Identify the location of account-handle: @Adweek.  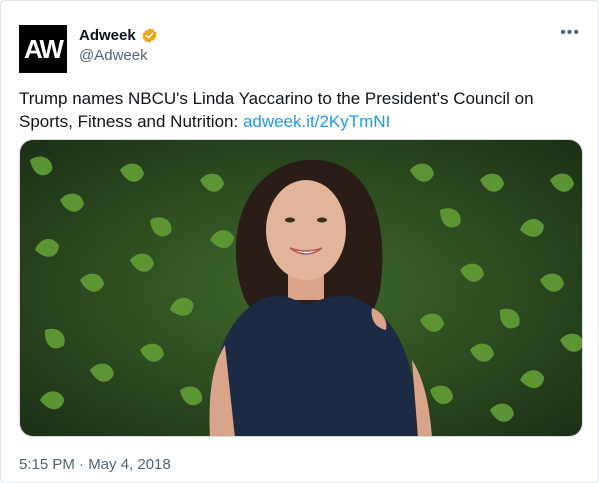
(113, 55).